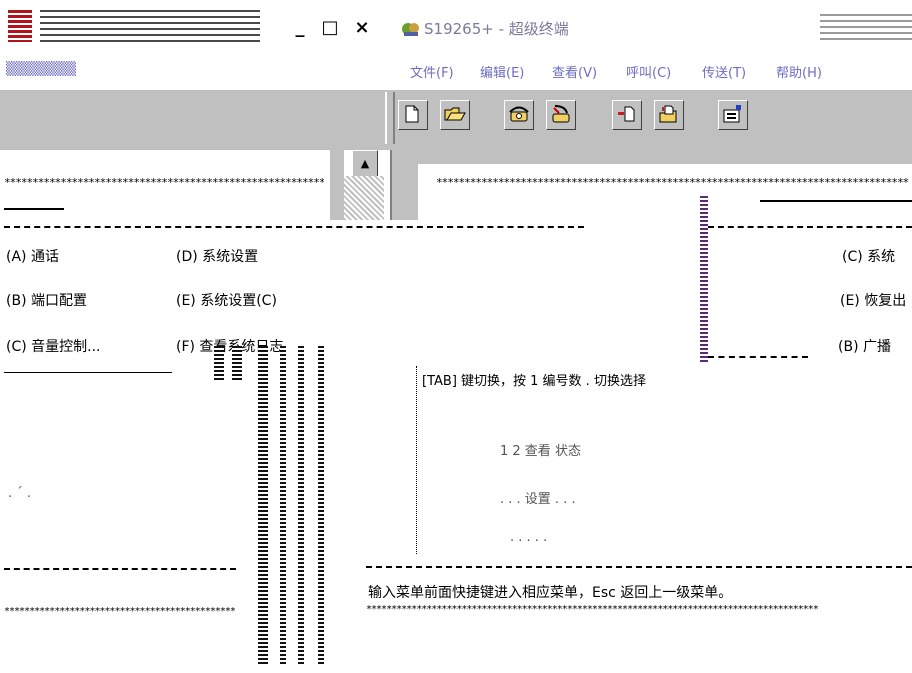  I want to click on scrollbar-track, so click(364, 198).